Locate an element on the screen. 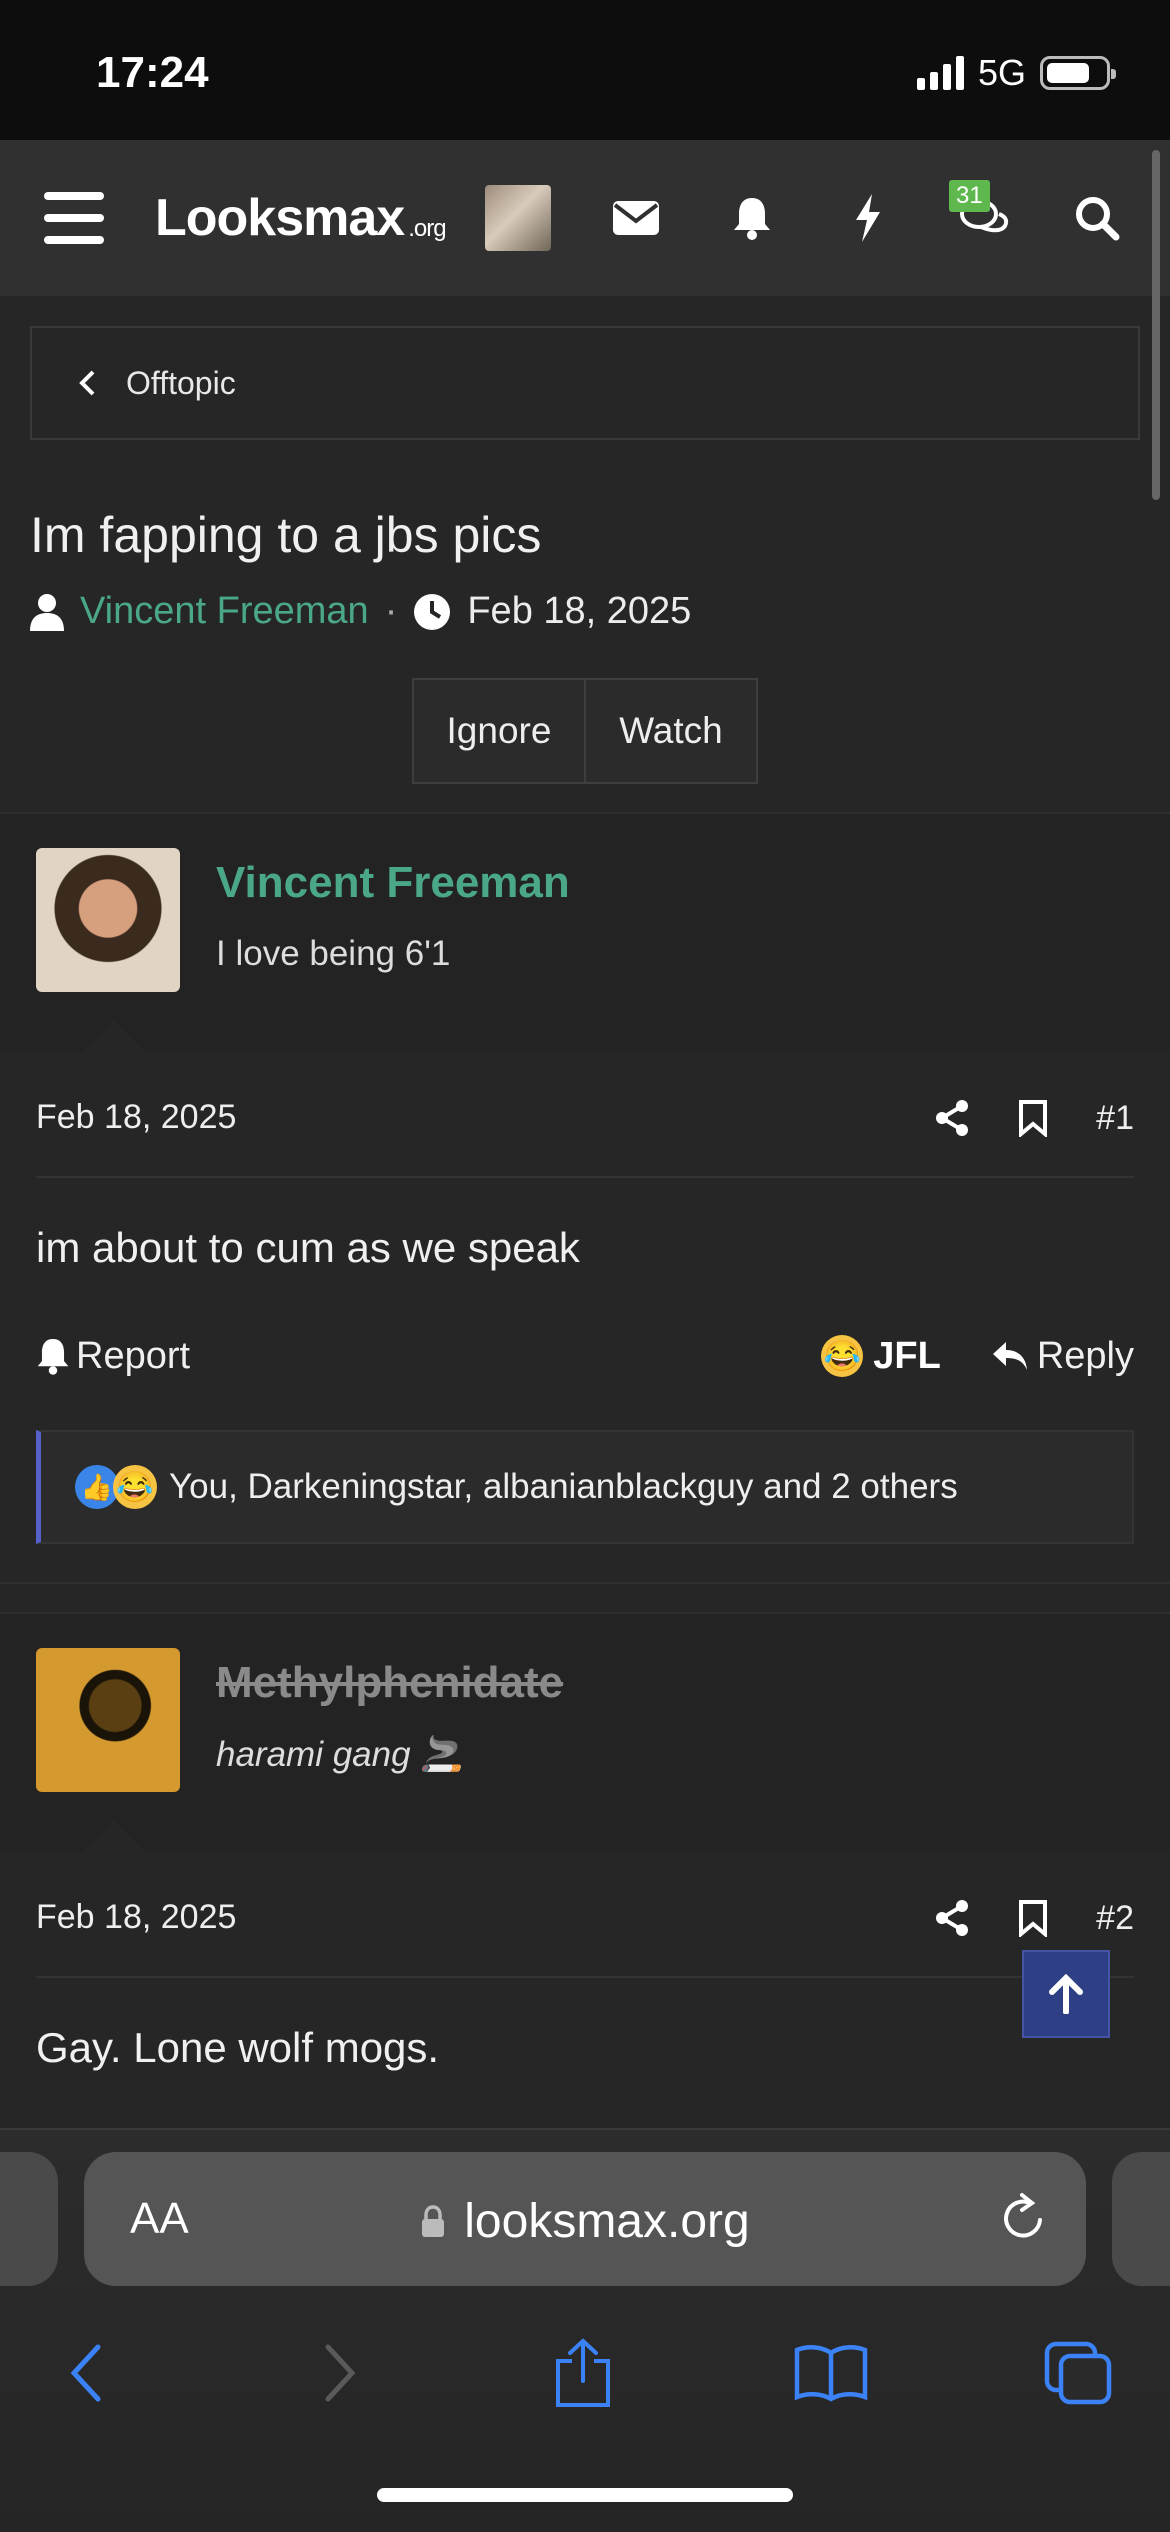  chevron-left-icon is located at coordinates (87, 383).